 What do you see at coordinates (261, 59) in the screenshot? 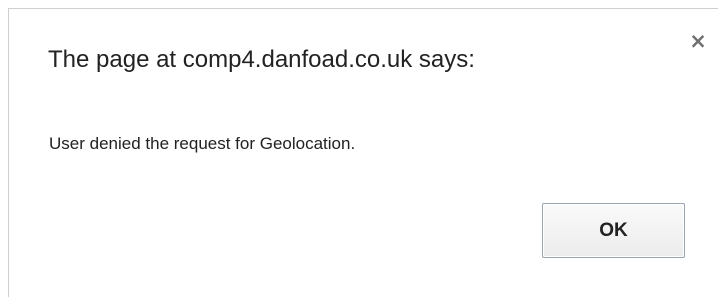
I see `dialog-title: The page at comp4.danfoad.co.uk says:` at bounding box center [261, 59].